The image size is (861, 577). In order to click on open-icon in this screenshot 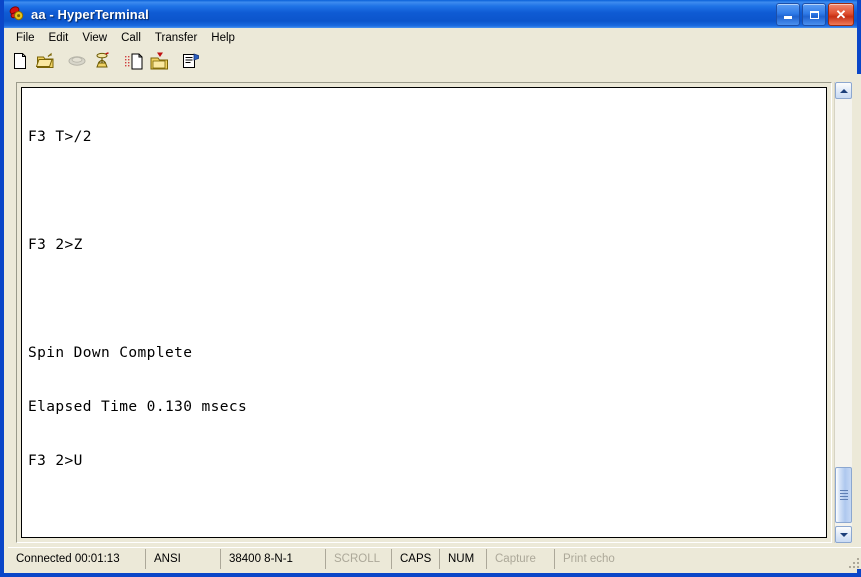, I will do `click(44, 60)`.